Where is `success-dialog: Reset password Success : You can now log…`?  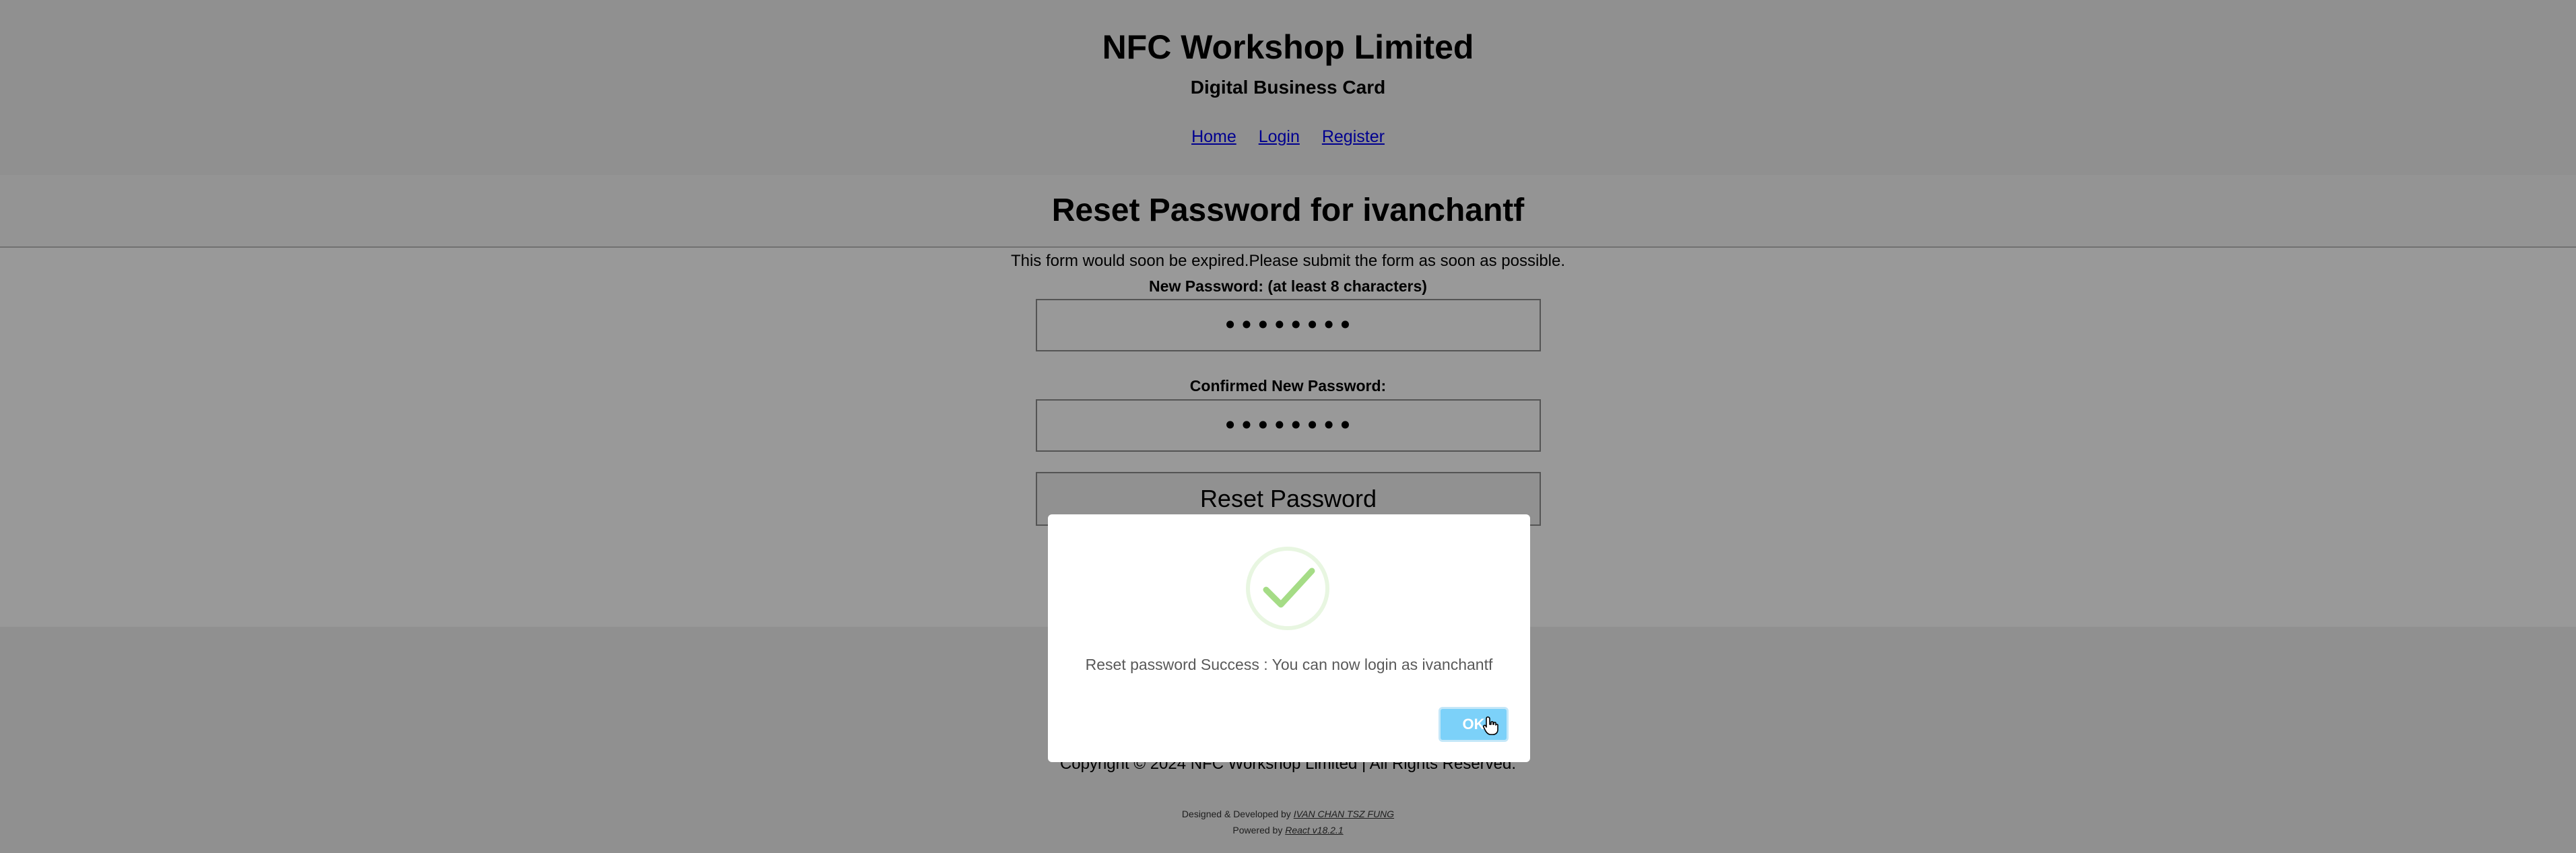 success-dialog: Reset password Success : You can now log… is located at coordinates (1289, 638).